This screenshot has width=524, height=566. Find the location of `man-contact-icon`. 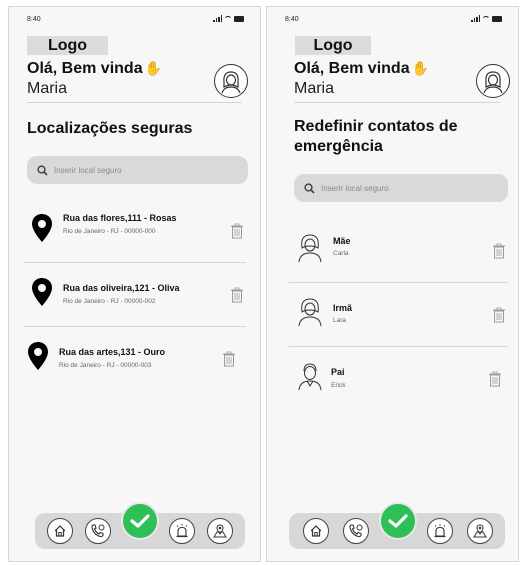

man-contact-icon is located at coordinates (310, 377).